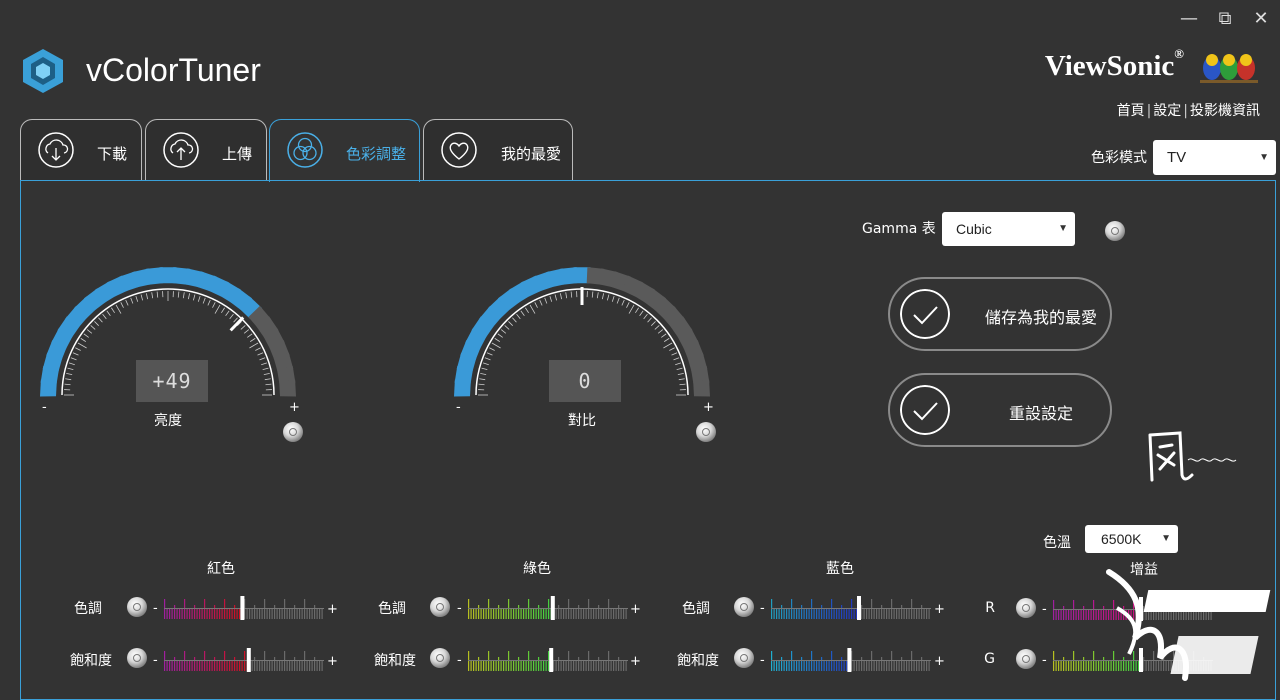  I want to click on tab-color-adjust: 色彩調整, so click(344, 150).